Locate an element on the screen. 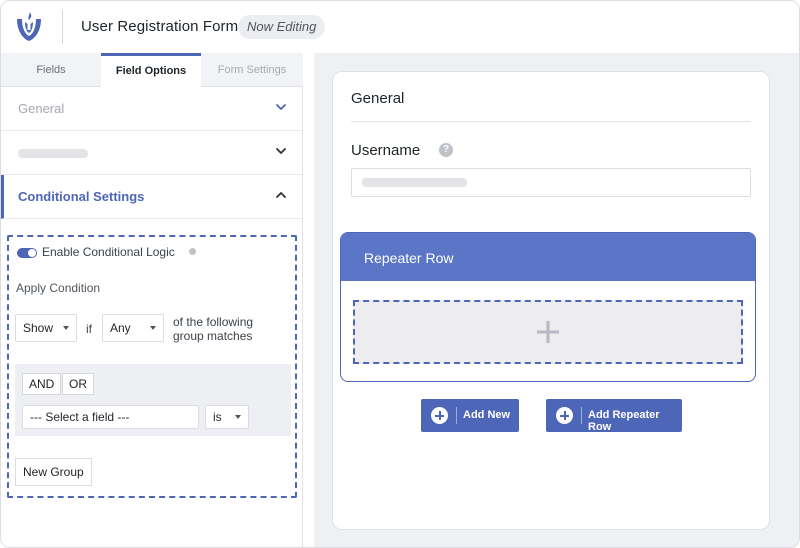 The image size is (800, 548). tab-form-settings: Form Settings is located at coordinates (252, 70).